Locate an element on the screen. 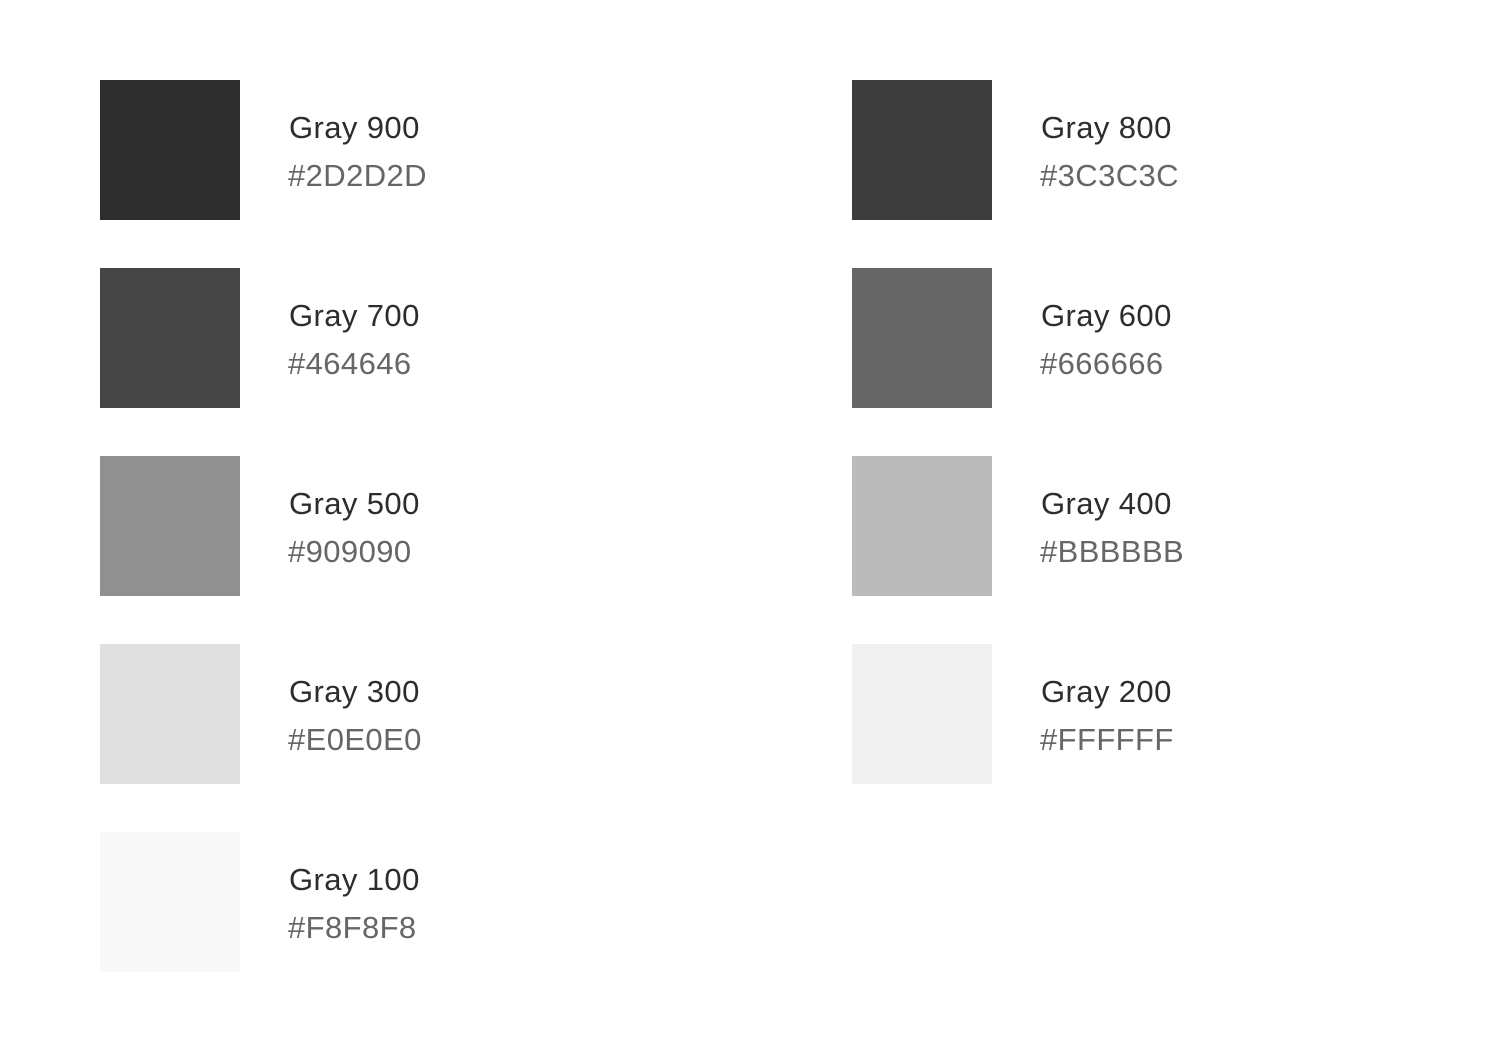 This screenshot has height=1052, width=1504. swatch-hex-value: #2D2D2D is located at coordinates (357, 175).